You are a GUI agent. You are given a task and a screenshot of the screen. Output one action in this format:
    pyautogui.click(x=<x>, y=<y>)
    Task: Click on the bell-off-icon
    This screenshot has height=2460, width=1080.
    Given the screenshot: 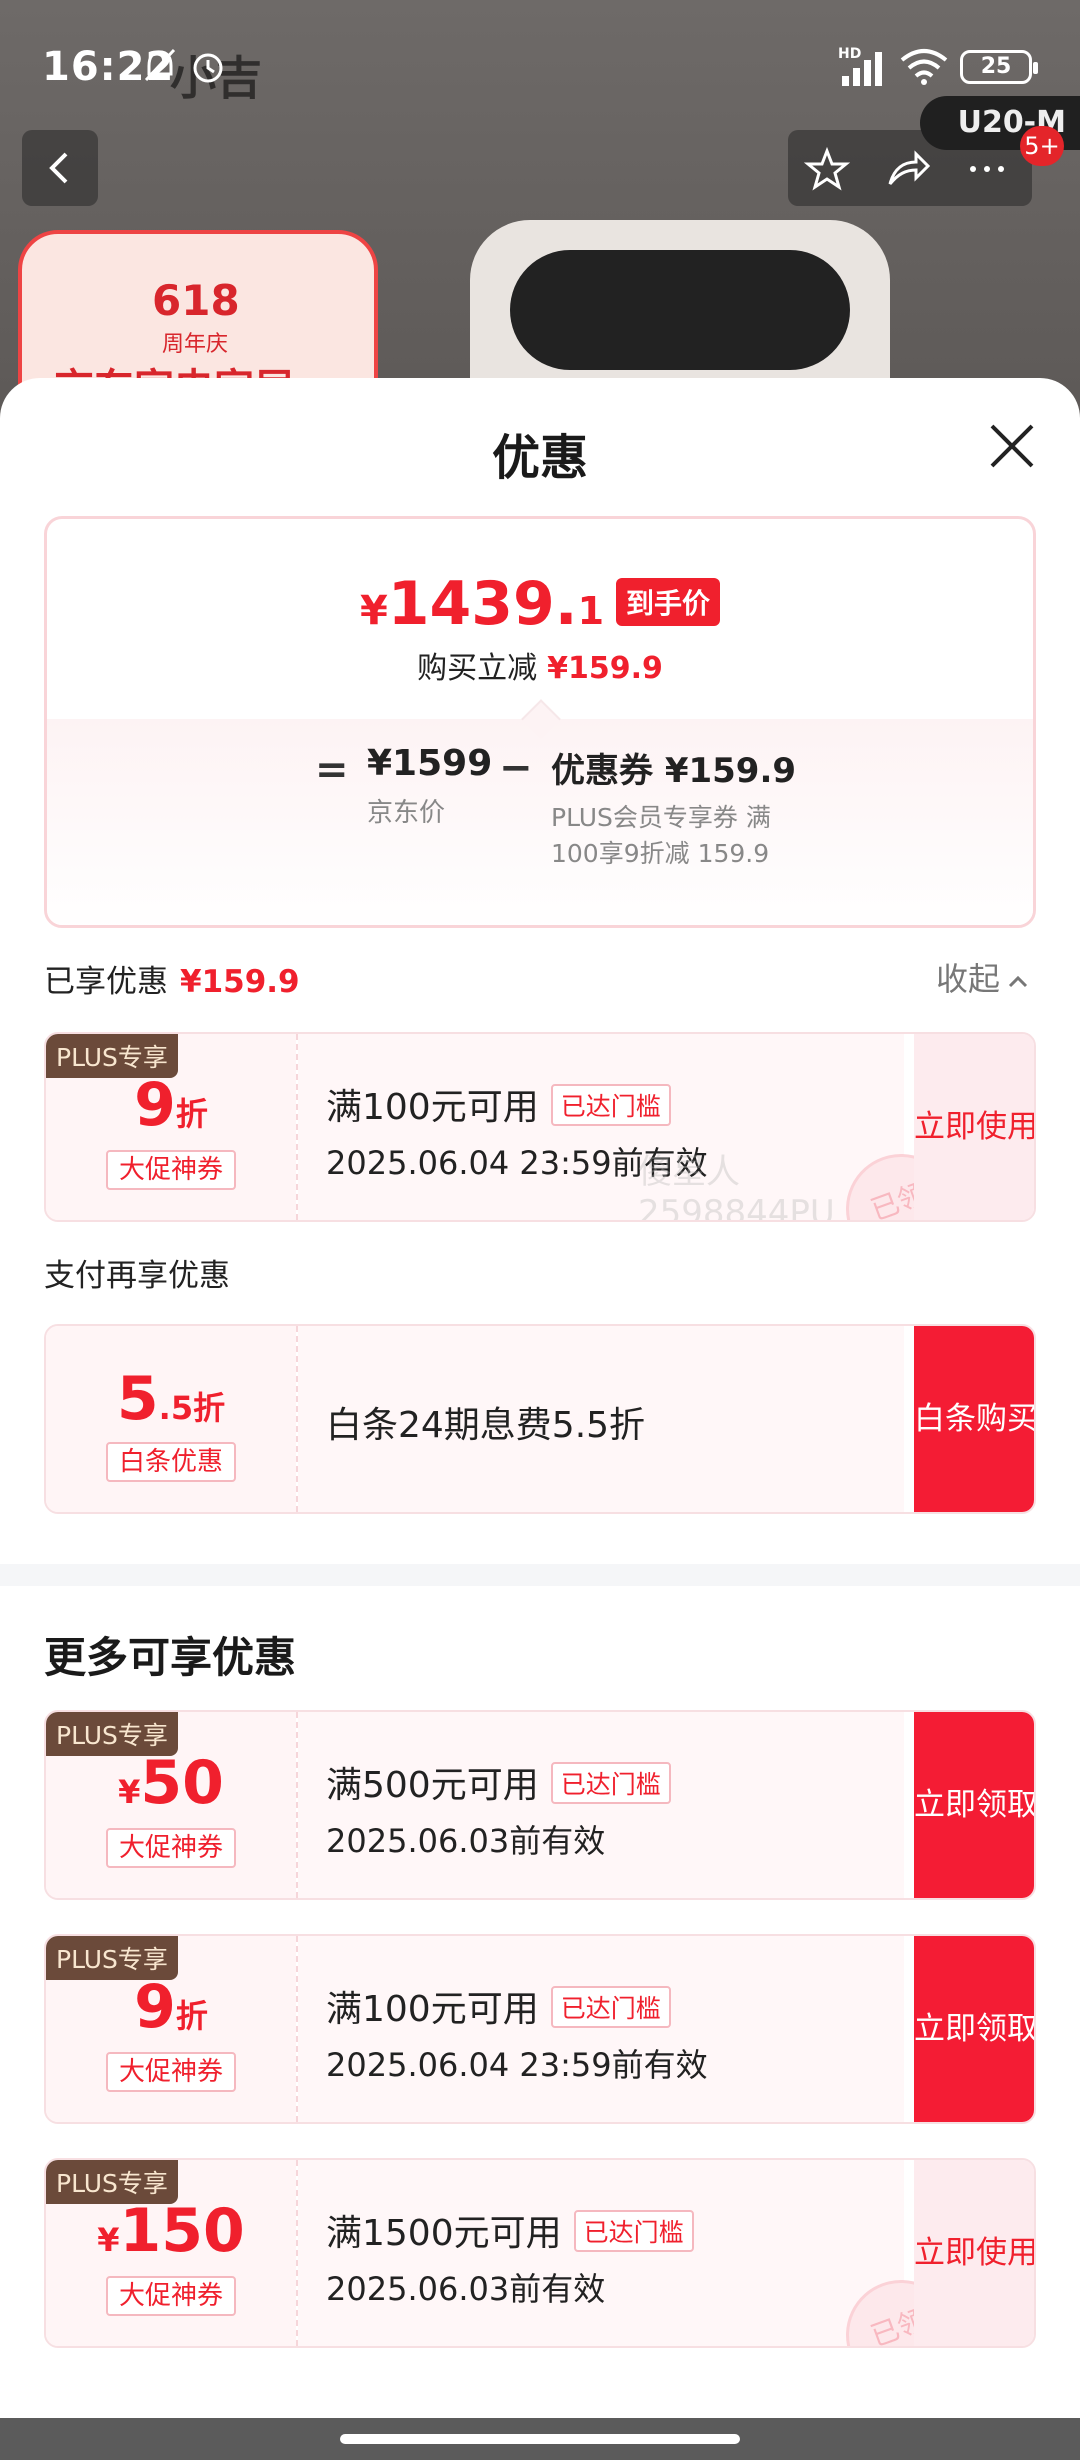 What is the action you would take?
    pyautogui.click(x=160, y=65)
    